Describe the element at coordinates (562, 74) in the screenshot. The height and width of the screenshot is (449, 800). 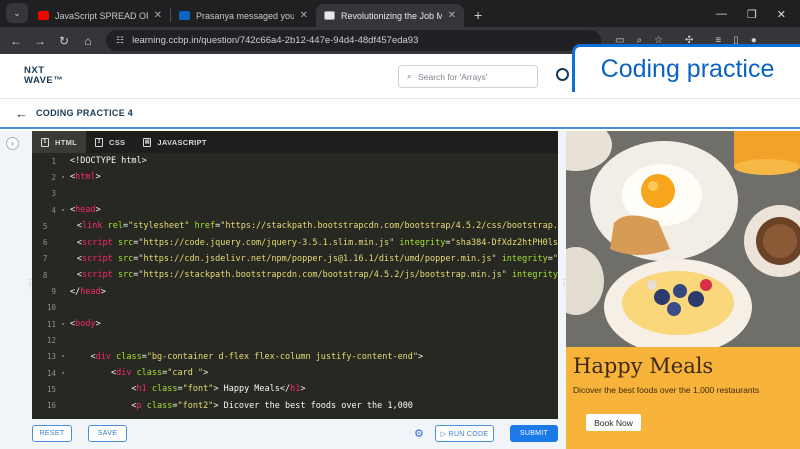
I see `timer-icon` at that location.